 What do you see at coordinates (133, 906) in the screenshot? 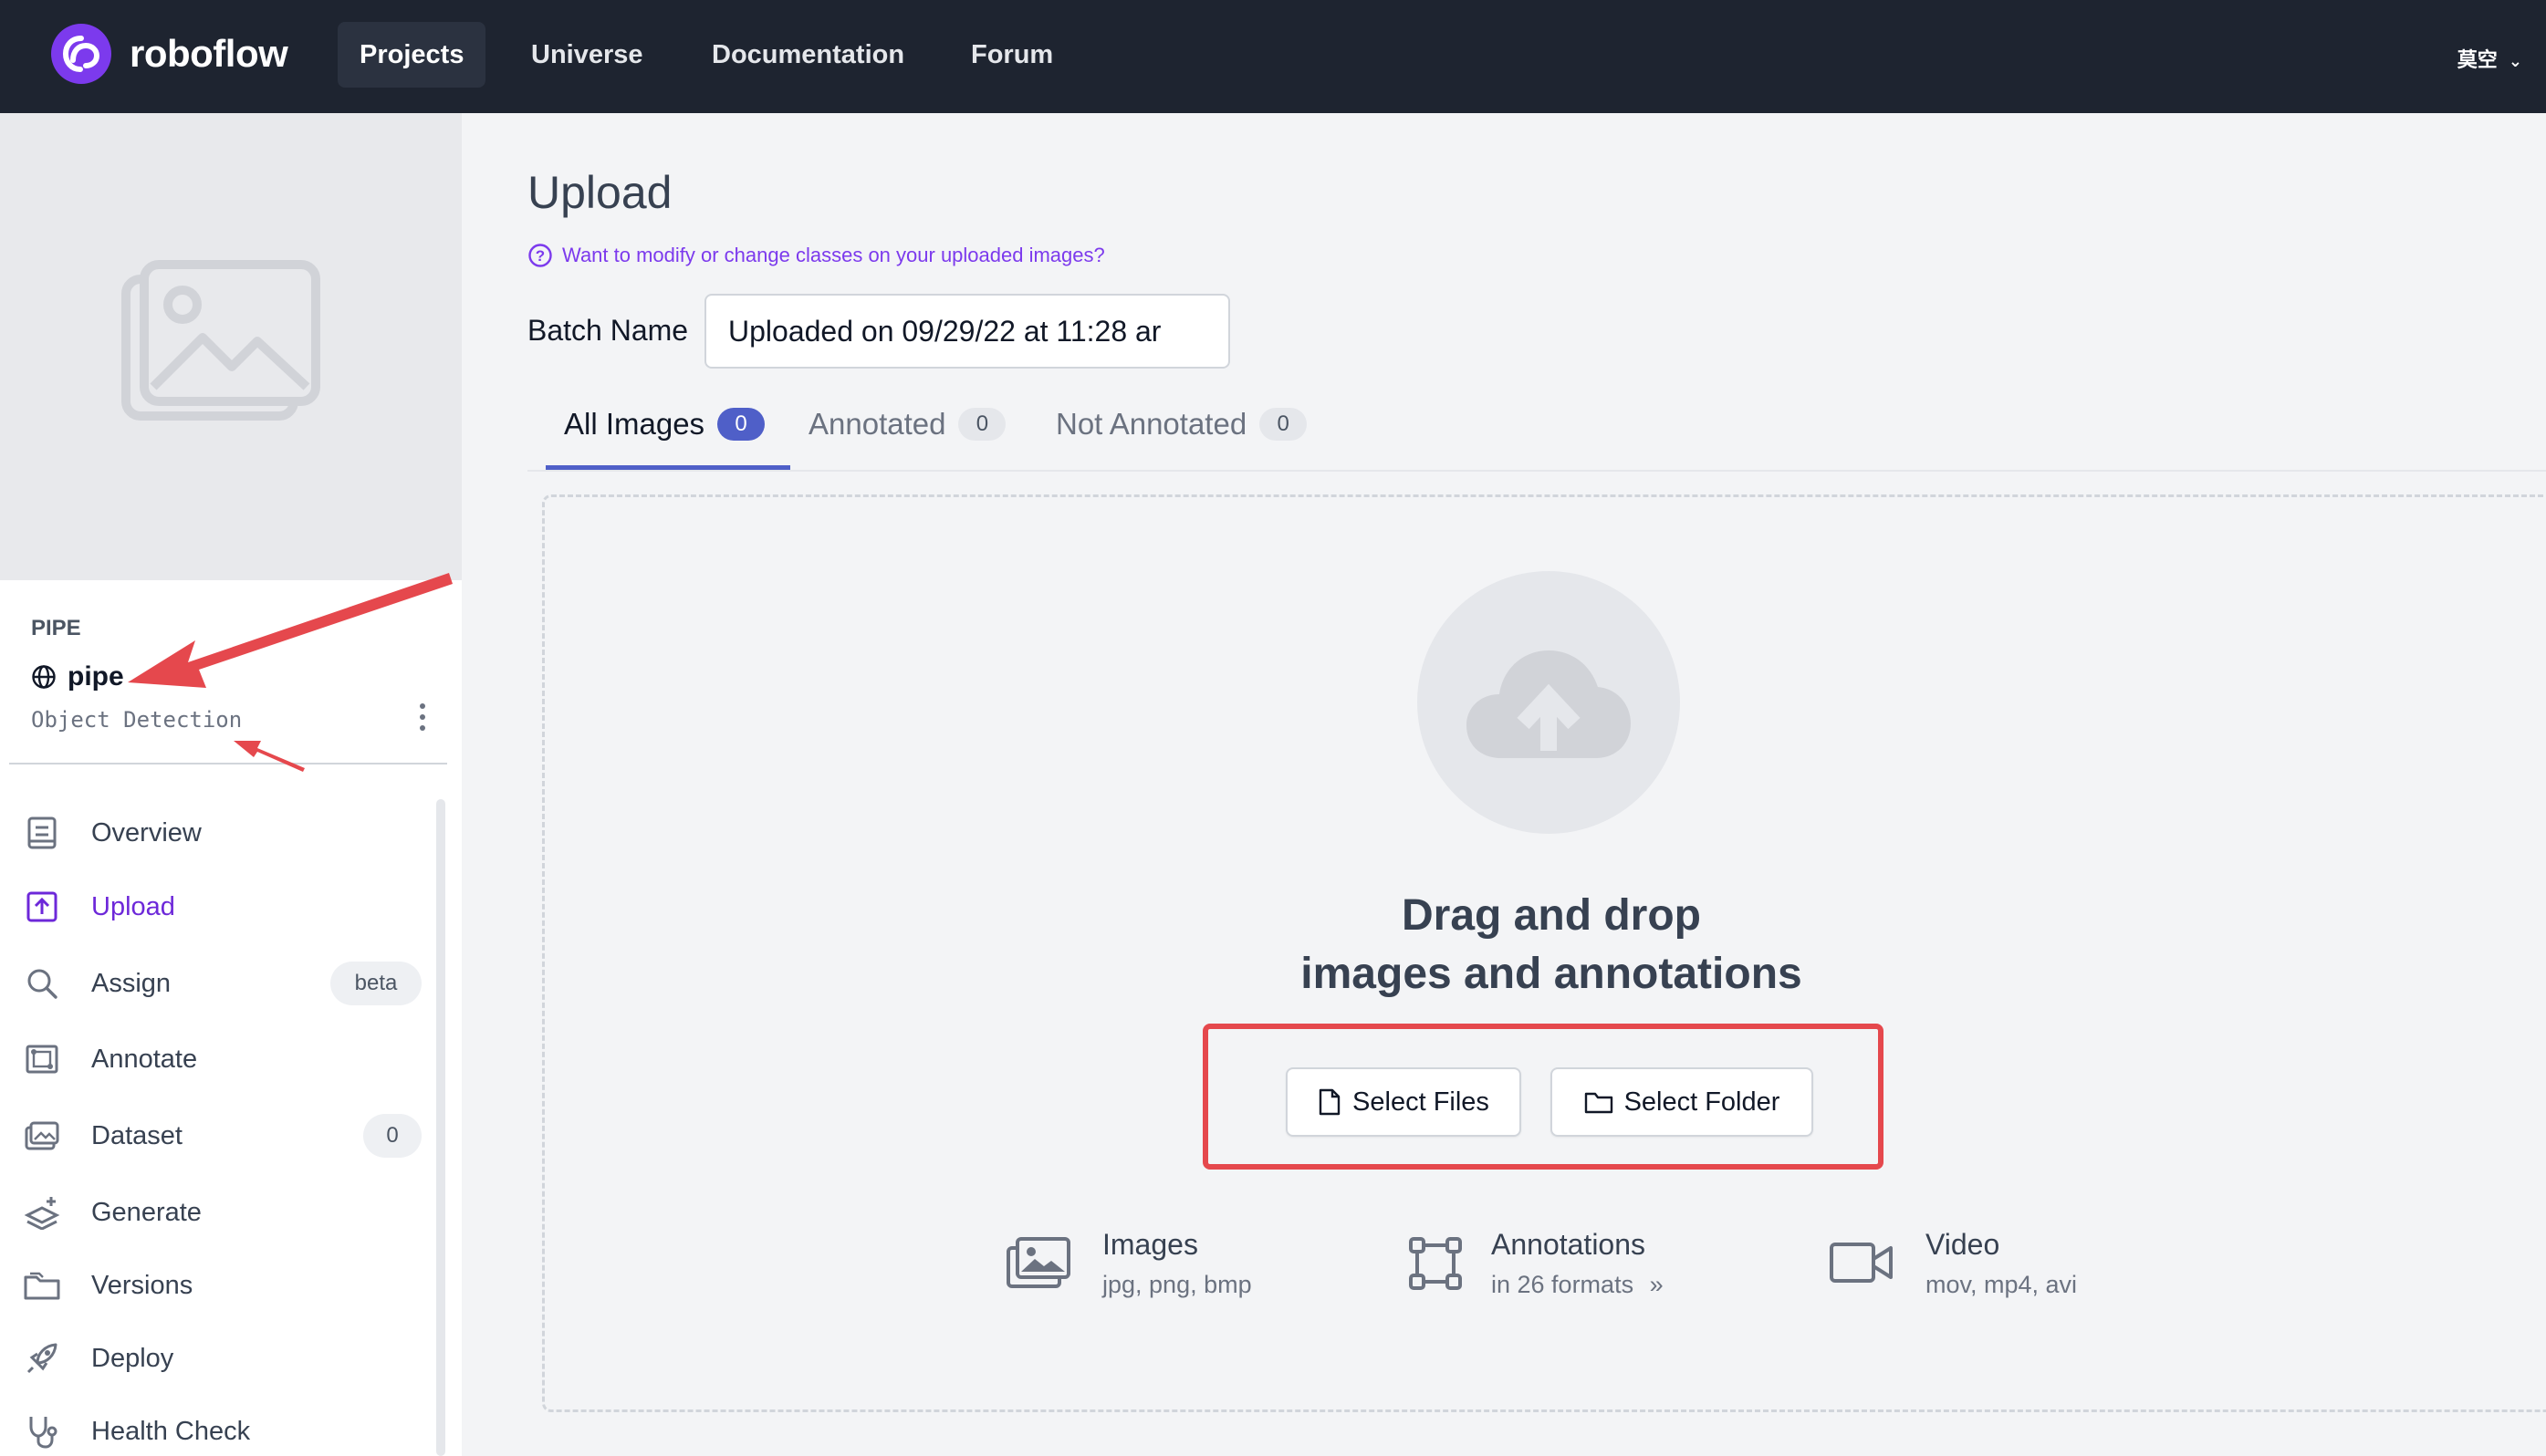
I see `sidebar-item-label: Upload` at bounding box center [133, 906].